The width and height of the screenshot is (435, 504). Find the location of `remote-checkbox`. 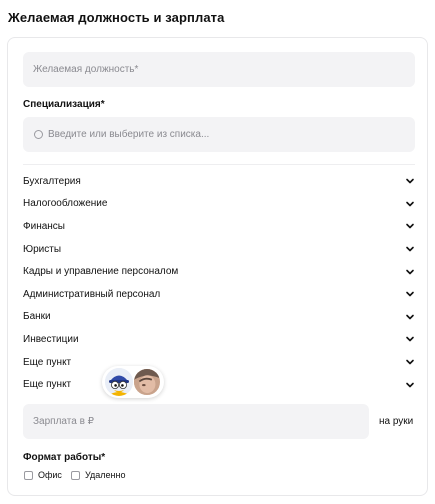

remote-checkbox is located at coordinates (75, 475).